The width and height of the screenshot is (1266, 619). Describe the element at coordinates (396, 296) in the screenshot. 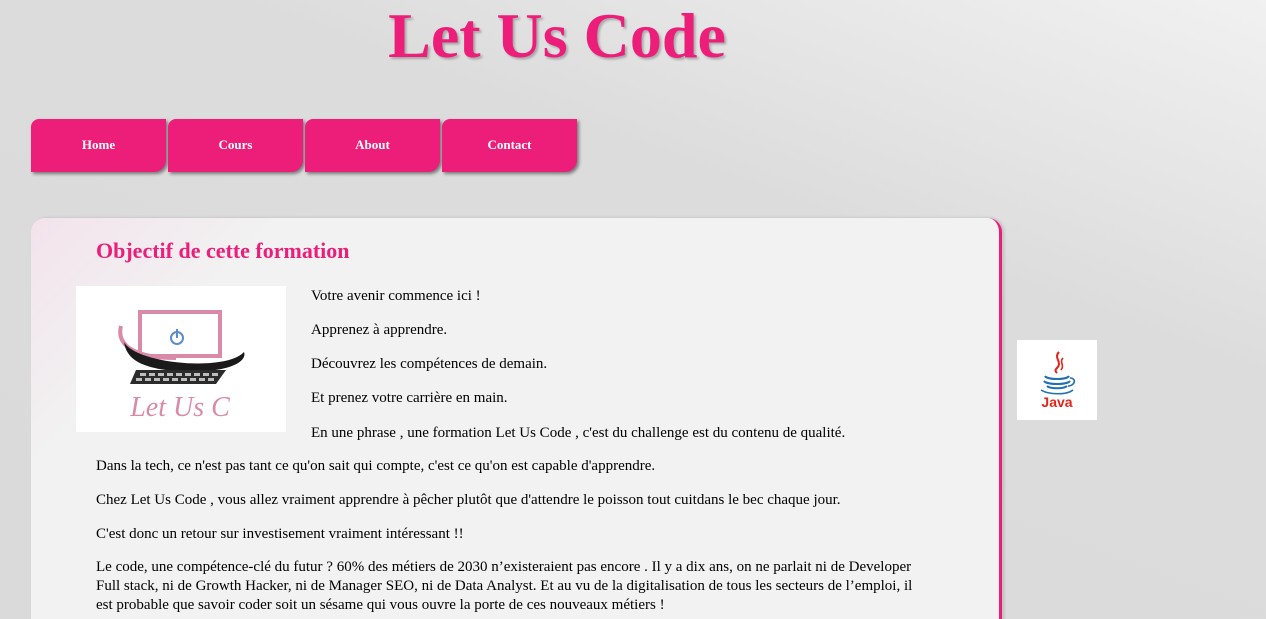

I see `paragraph-1: Votre avenir commence ici !` at that location.